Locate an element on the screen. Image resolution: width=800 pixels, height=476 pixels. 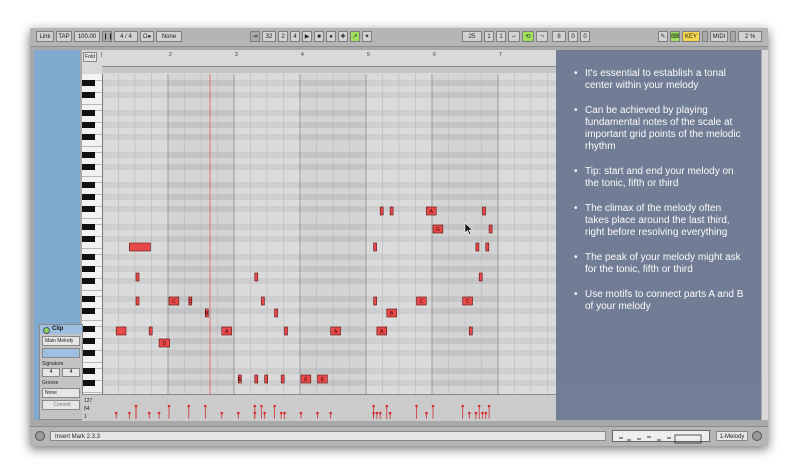
midi-map-button: MIDI is located at coordinates (719, 36).